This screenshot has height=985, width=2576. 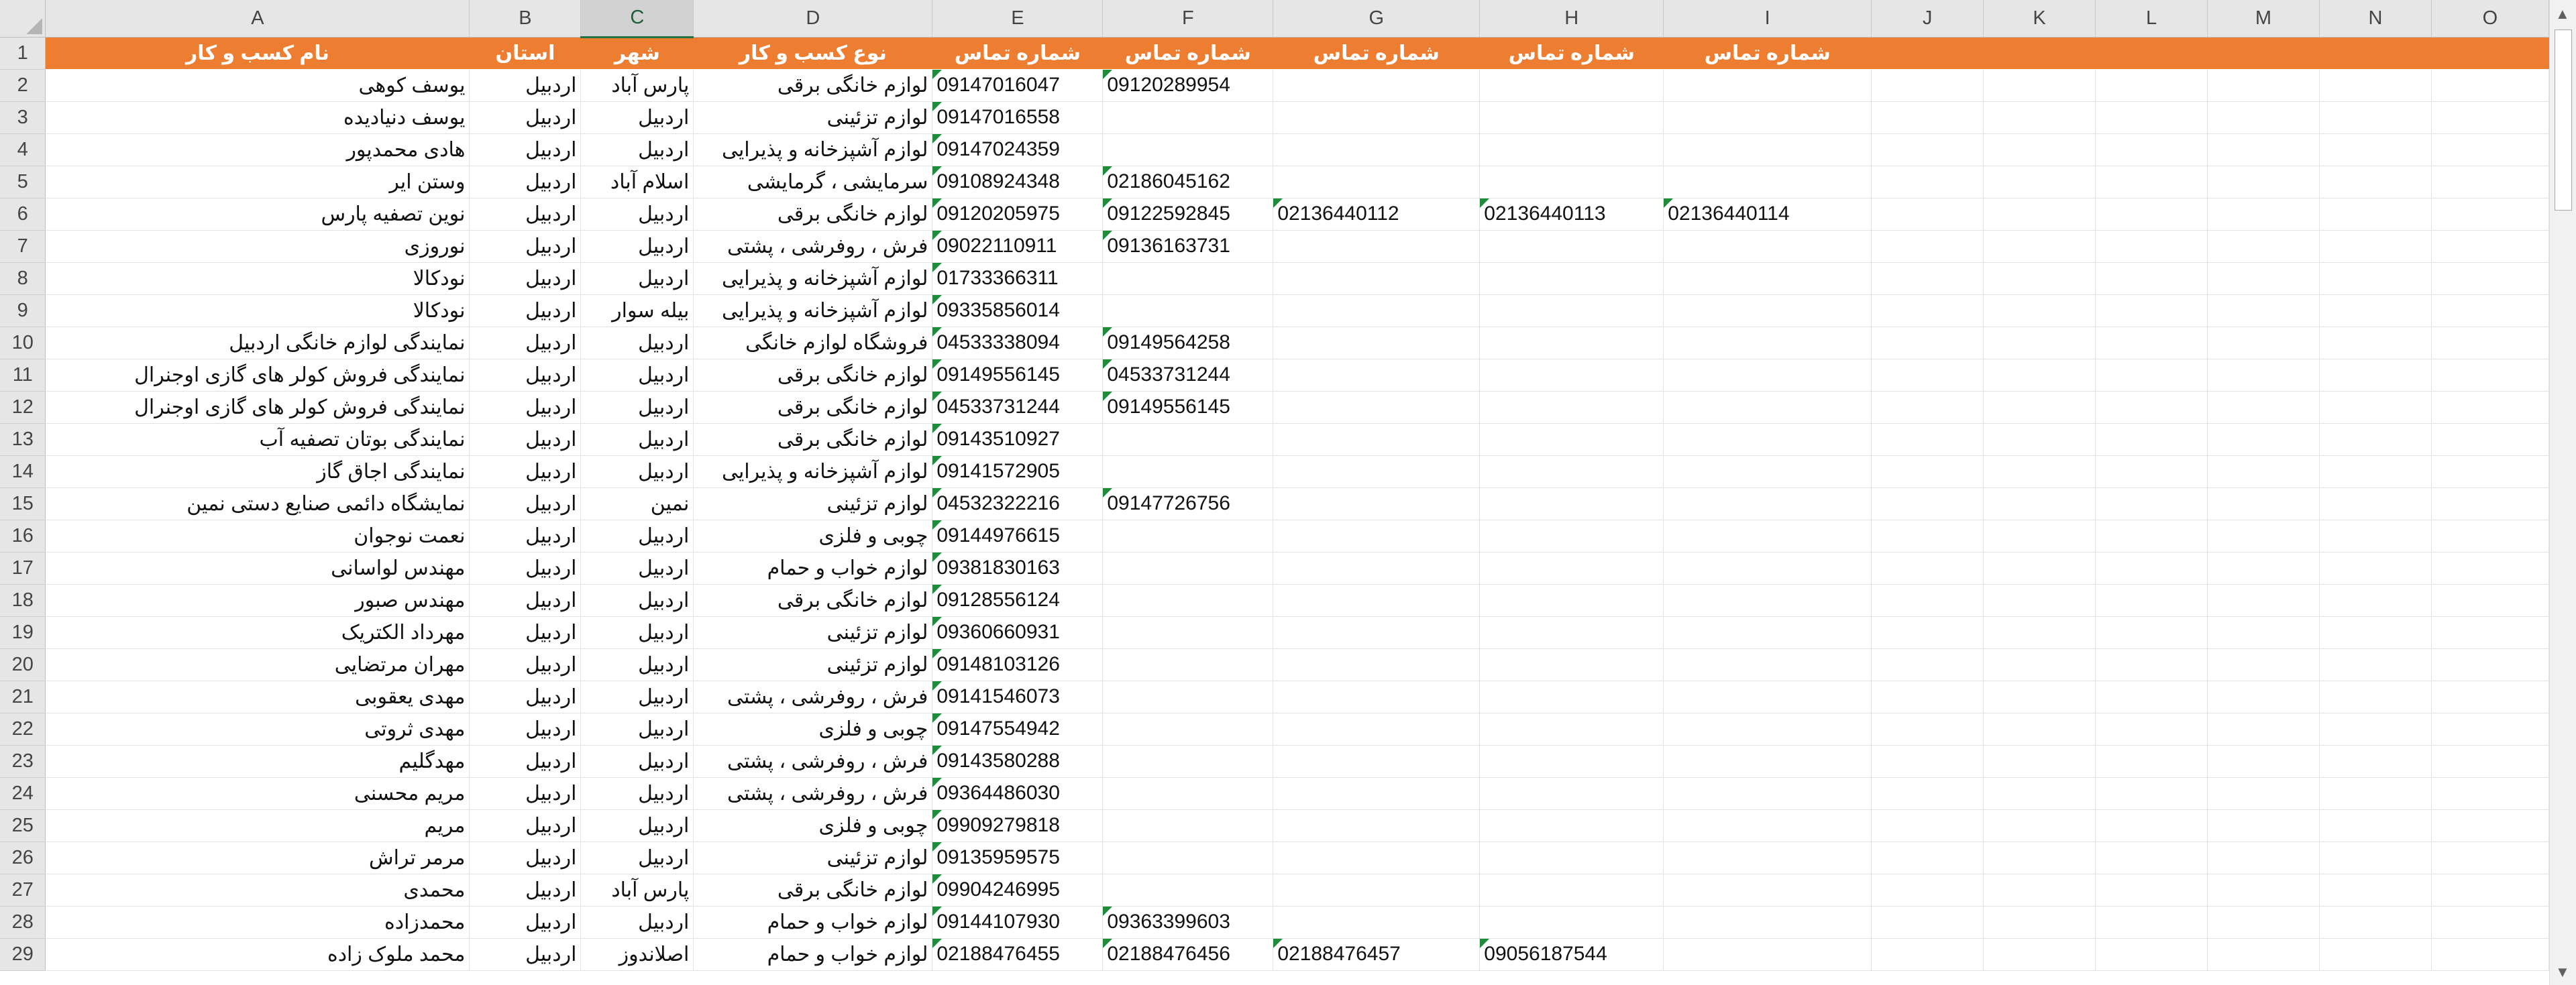 What do you see at coordinates (637, 310) in the screenshot?
I see `cell-c: بیله سوار` at bounding box center [637, 310].